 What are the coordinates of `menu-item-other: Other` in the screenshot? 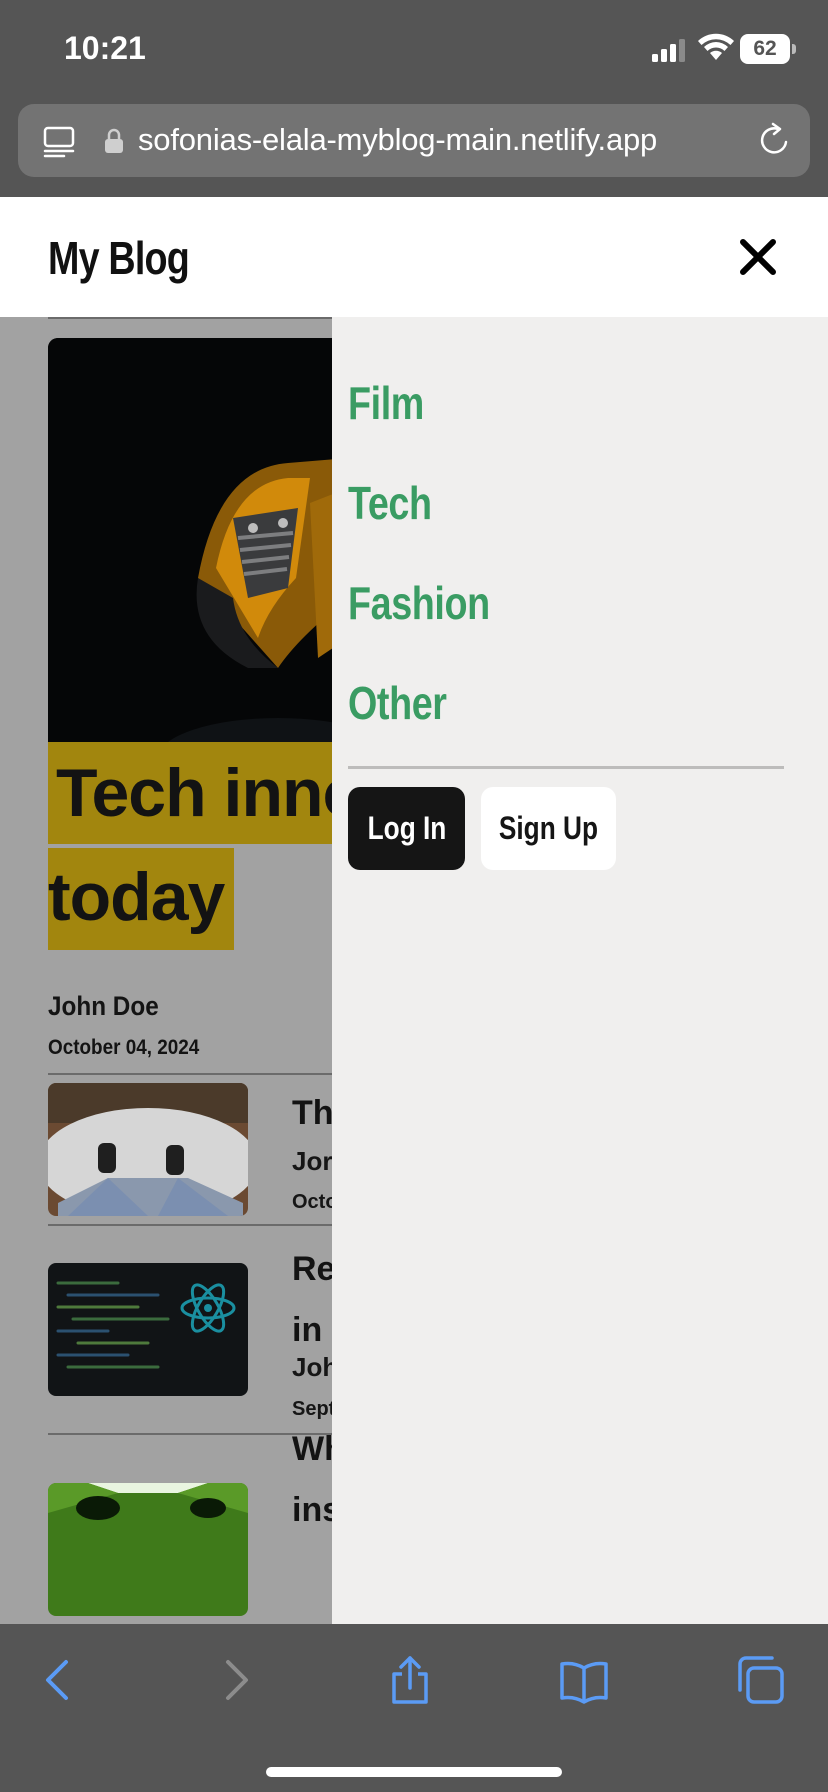 It's located at (397, 703).